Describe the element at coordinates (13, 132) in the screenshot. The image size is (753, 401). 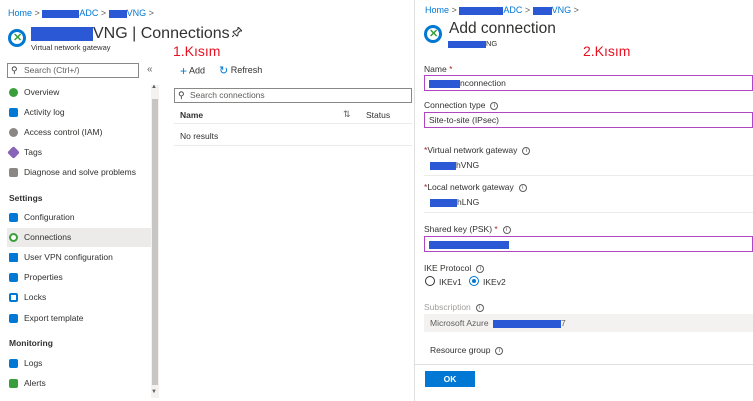
I see `iam-icon` at that location.